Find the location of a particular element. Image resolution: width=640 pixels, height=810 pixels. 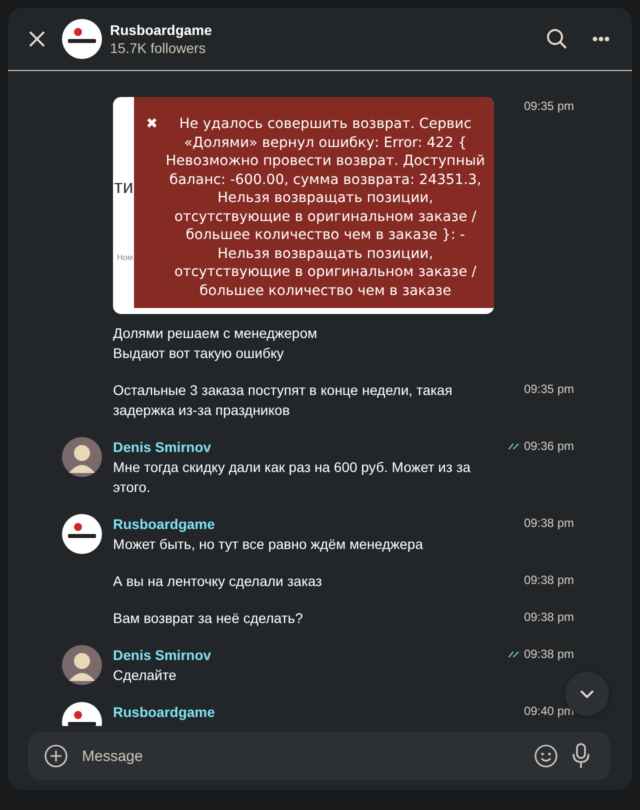

chevron-down-icon is located at coordinates (587, 694).